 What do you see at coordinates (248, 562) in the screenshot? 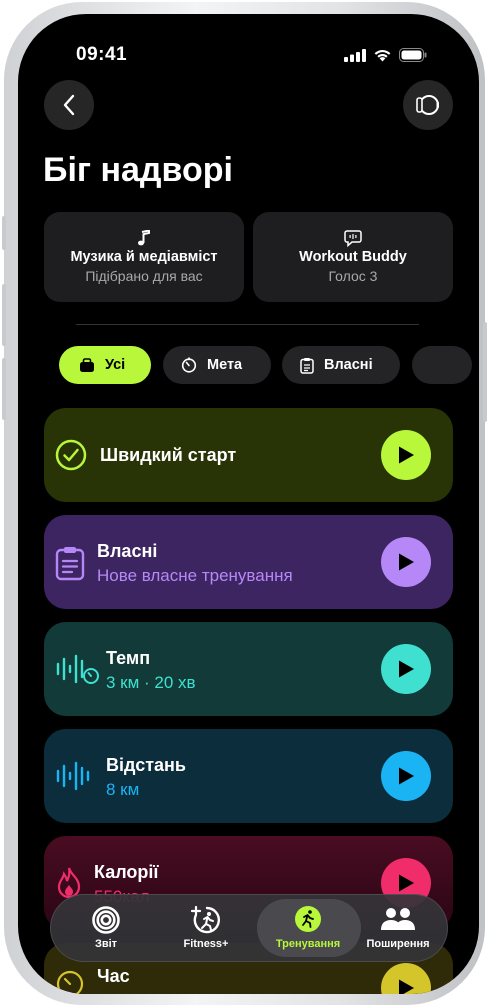
I see `workout-custom: Власні Нове власне тренування` at bounding box center [248, 562].